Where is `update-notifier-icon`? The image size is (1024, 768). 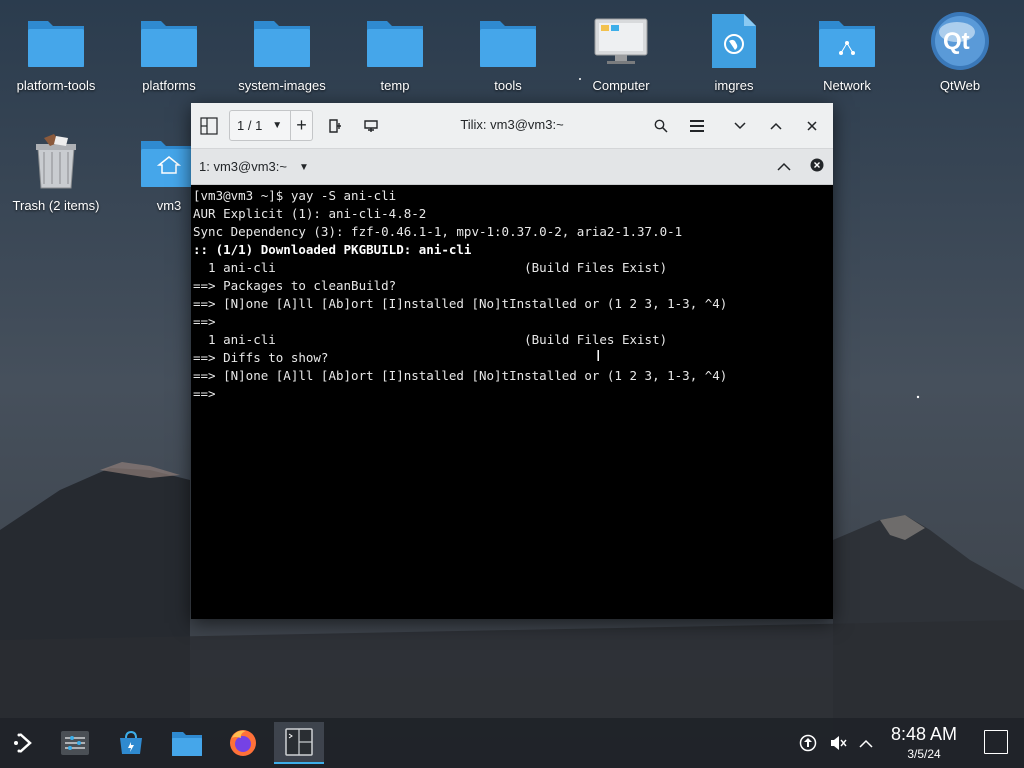 update-notifier-icon is located at coordinates (808, 743).